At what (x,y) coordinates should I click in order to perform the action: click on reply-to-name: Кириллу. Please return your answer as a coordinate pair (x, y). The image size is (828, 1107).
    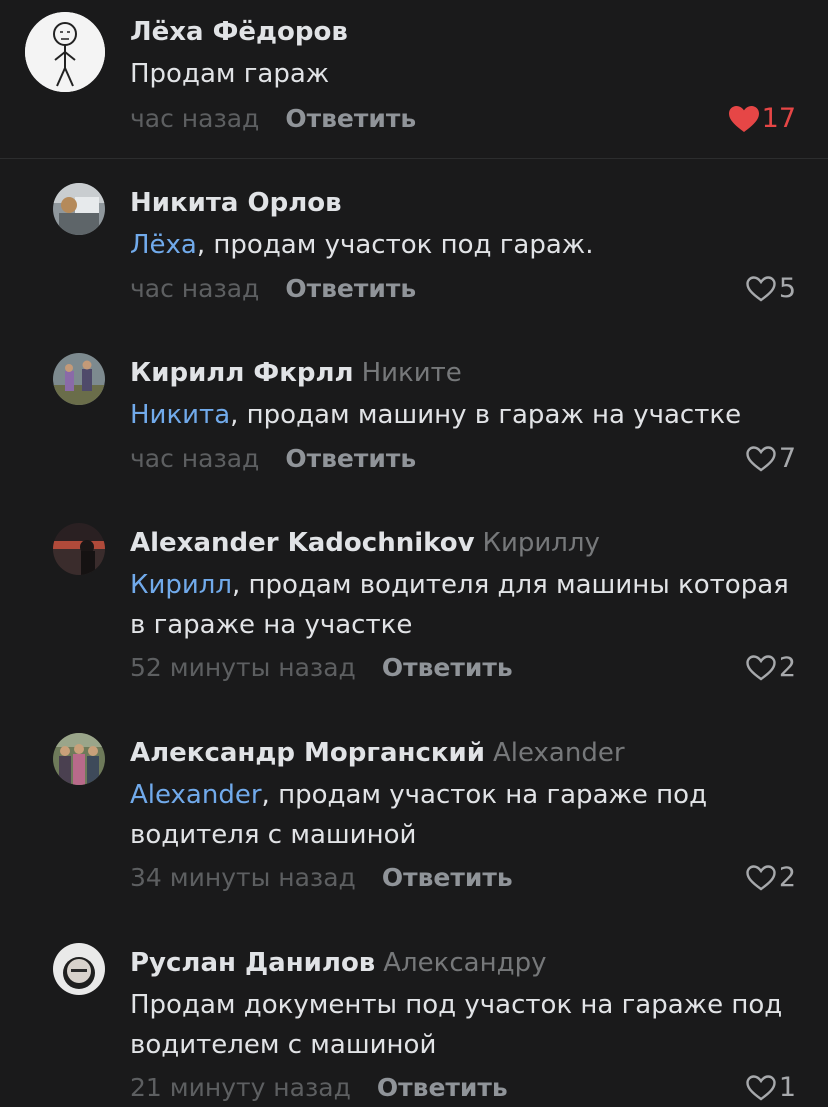
    Looking at the image, I should click on (541, 543).